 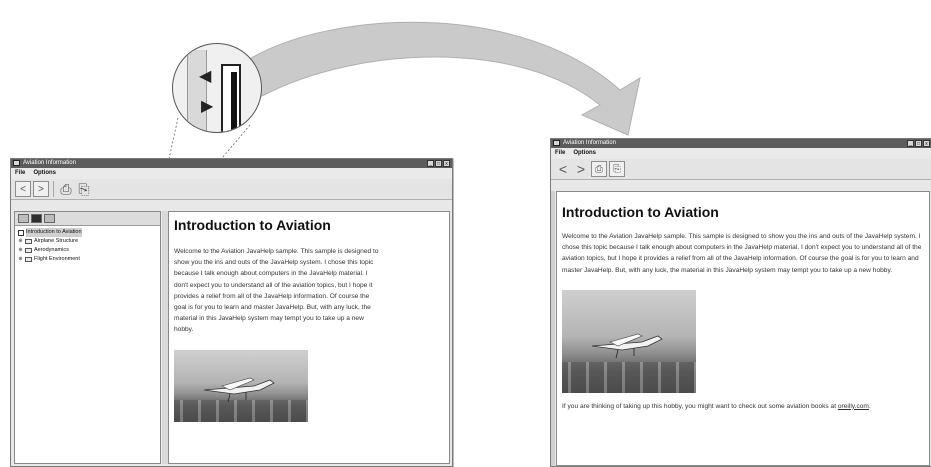 I want to click on right-menu-bar: File Options, so click(x=741, y=153).